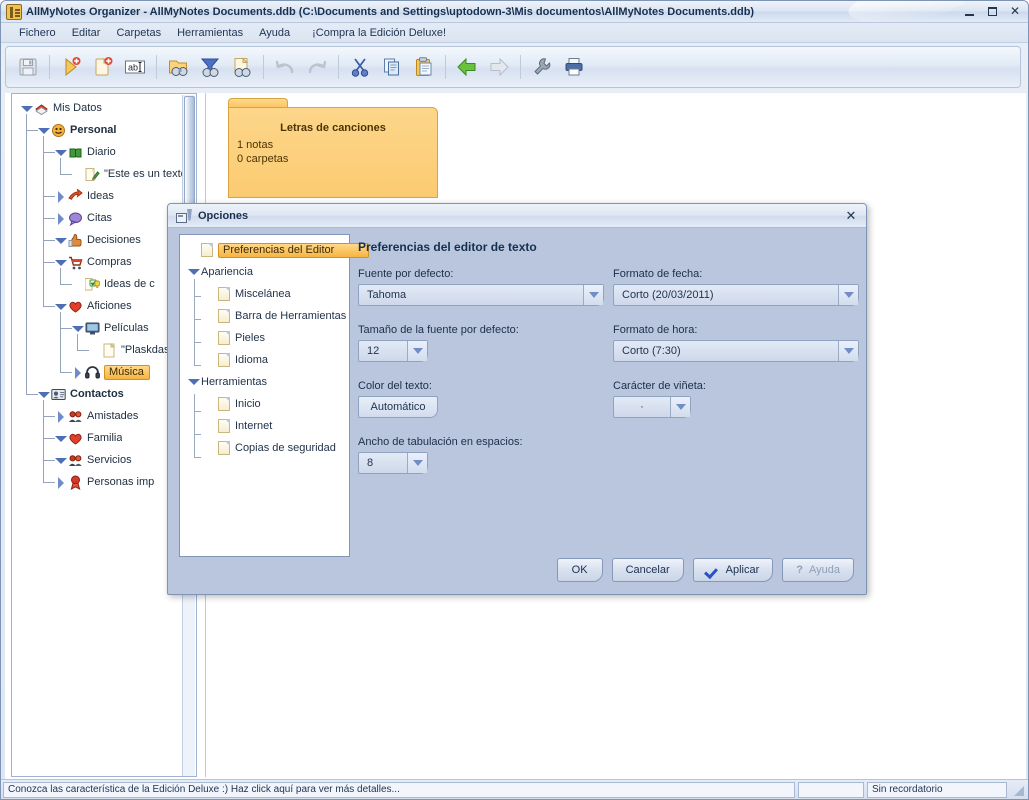  What do you see at coordinates (264, 382) in the screenshot?
I see `nav-item-herramientas: Herramientas` at bounding box center [264, 382].